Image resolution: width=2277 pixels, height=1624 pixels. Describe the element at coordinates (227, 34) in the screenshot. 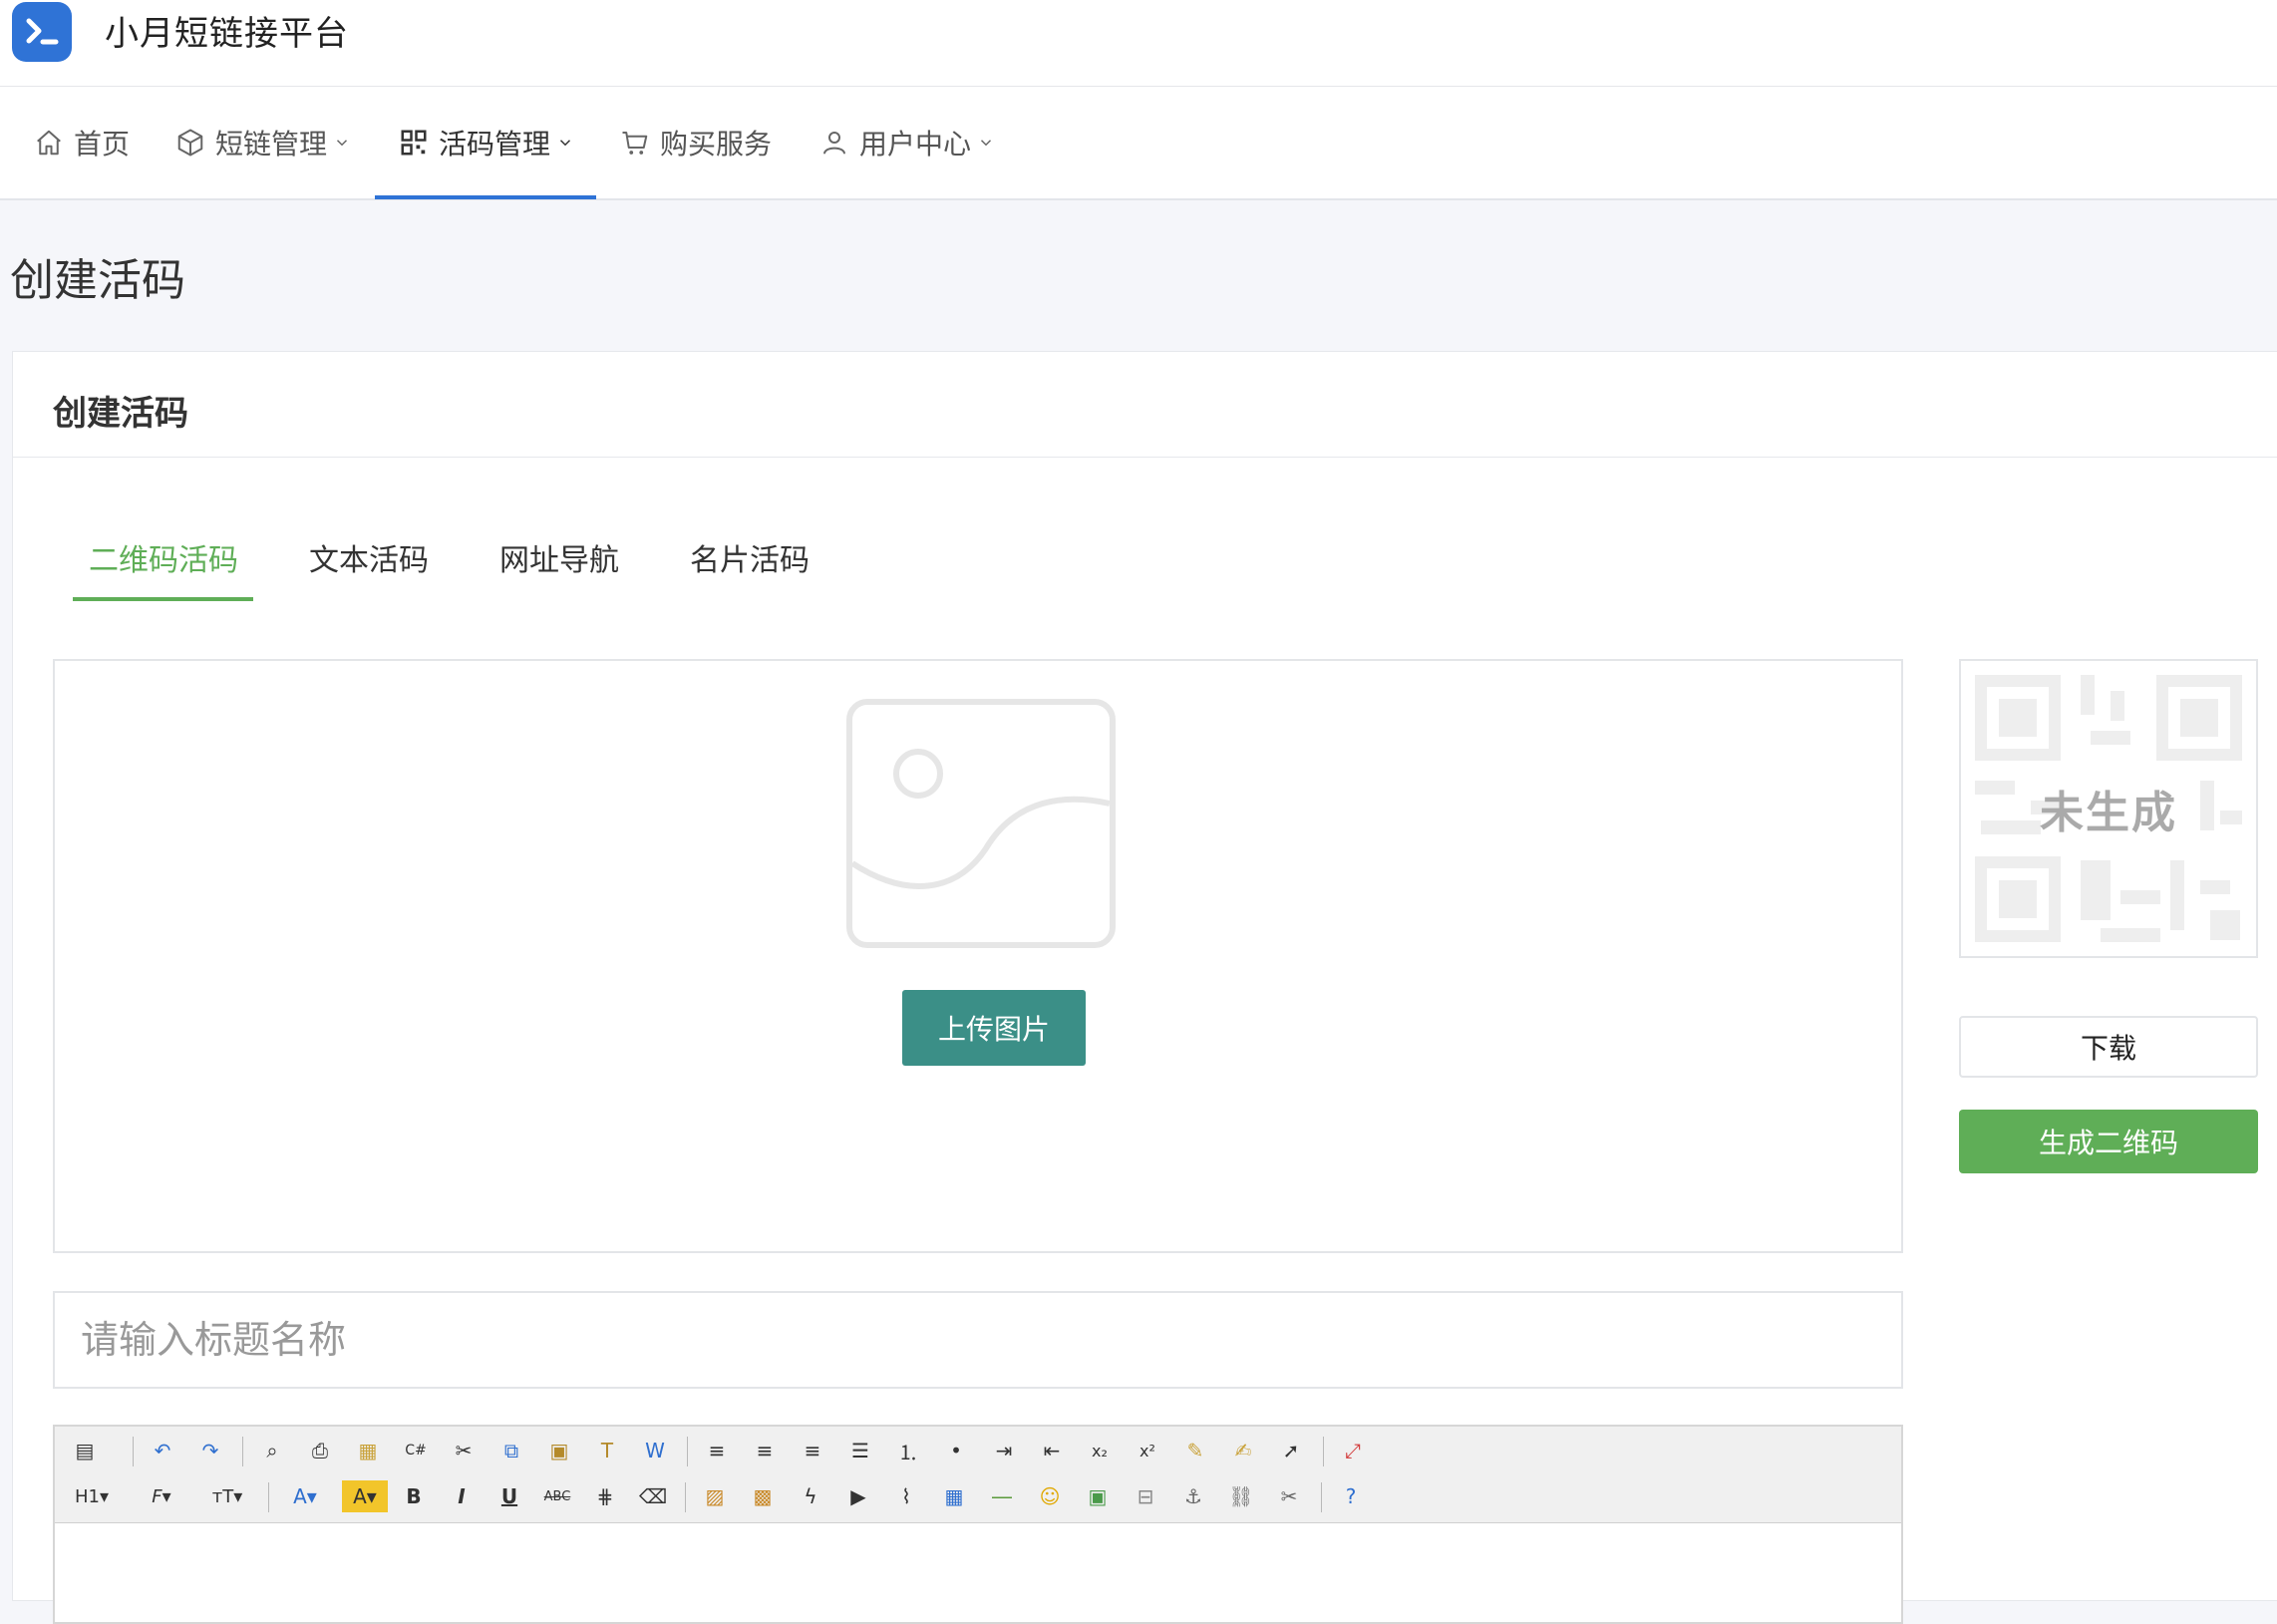

I see `app-title: 小月短链接平台` at that location.